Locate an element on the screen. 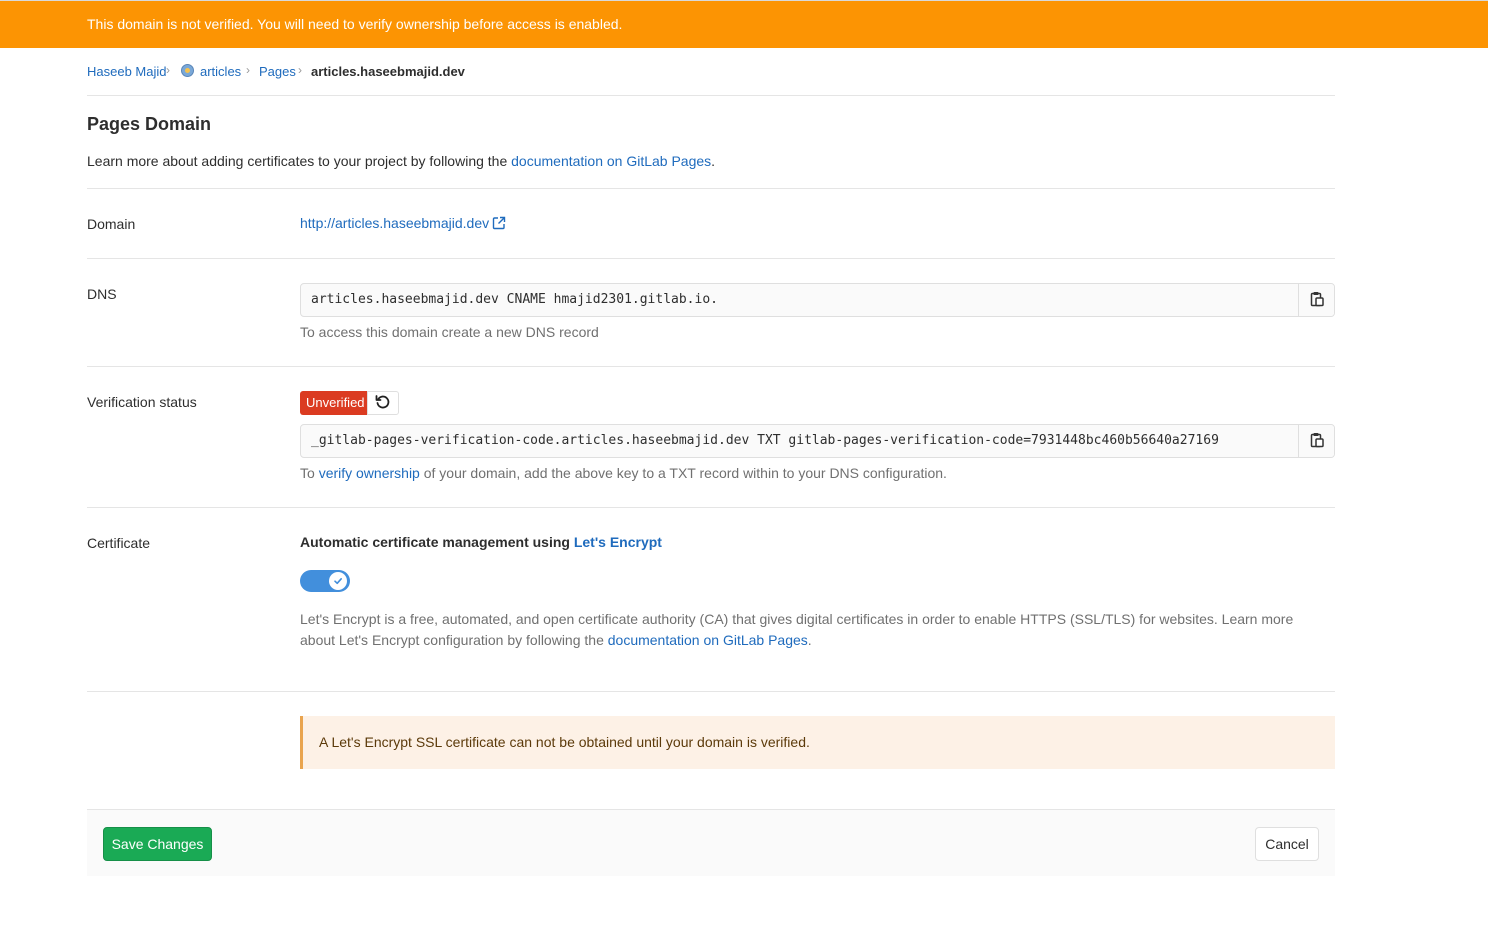 The image size is (1488, 937). page-title: Pages Domain is located at coordinates (149, 124).